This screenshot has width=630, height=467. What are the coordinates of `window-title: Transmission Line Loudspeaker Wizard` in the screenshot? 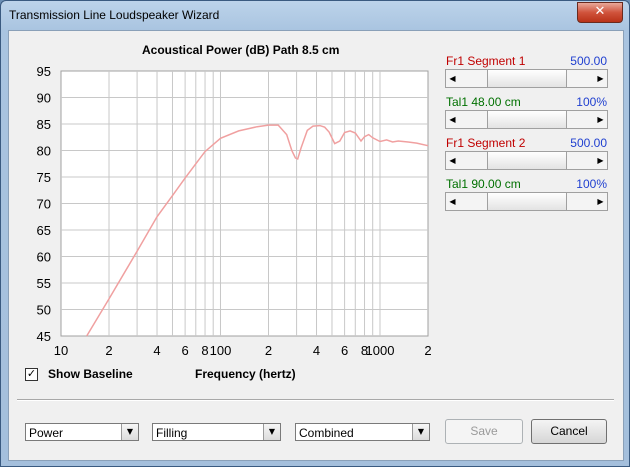 It's located at (114, 15).